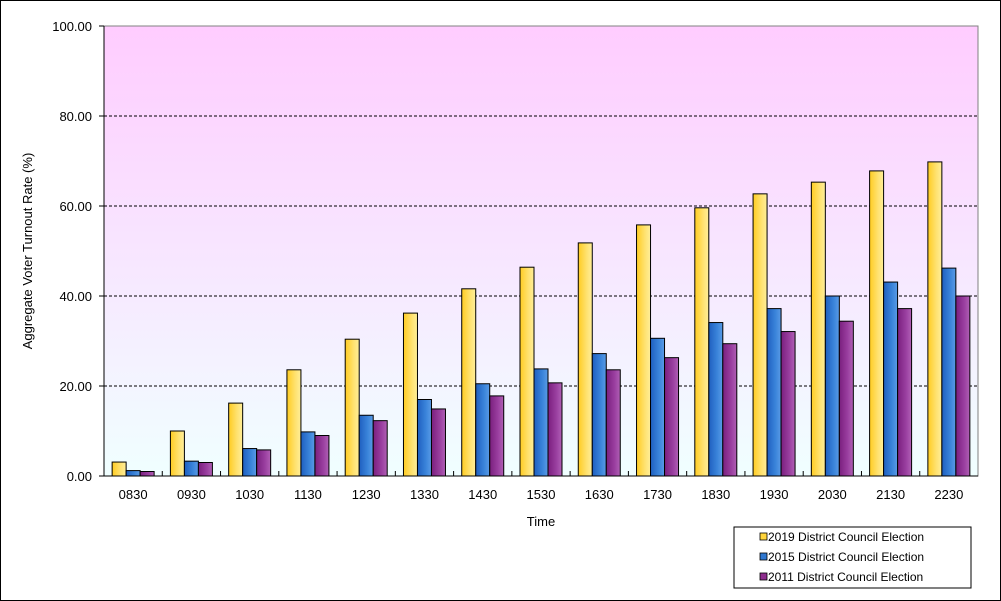 The height and width of the screenshot is (601, 1001). I want to click on x-tick-label: 1130, so click(308, 494).